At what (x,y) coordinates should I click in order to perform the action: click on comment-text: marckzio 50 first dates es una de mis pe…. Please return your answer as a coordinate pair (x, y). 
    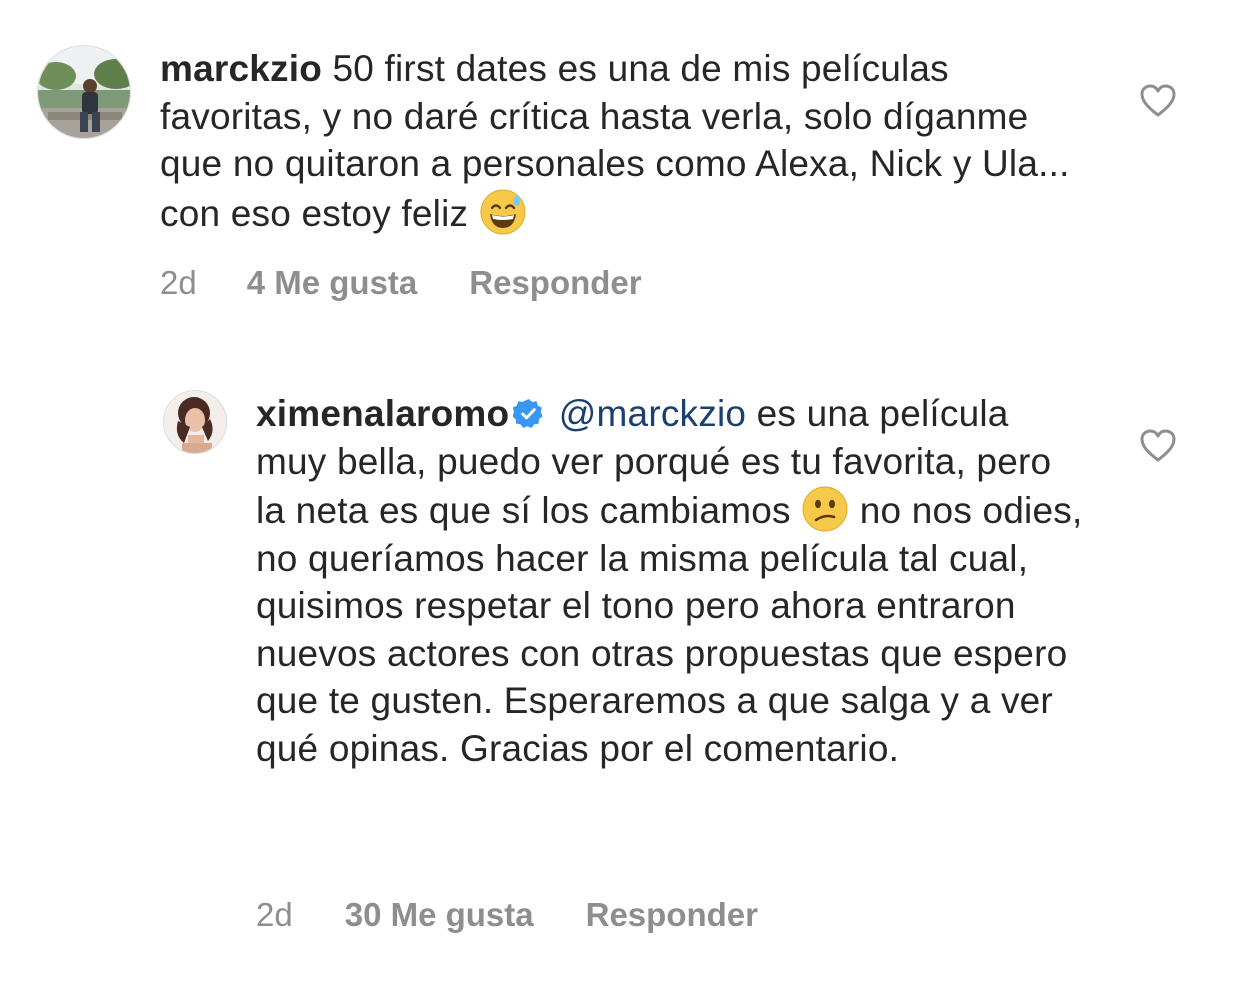
    Looking at the image, I should click on (625, 141).